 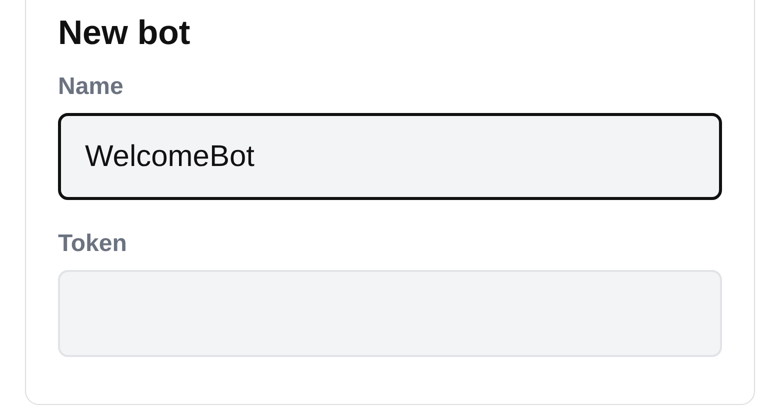 I want to click on card-title: New bot, so click(x=125, y=33).